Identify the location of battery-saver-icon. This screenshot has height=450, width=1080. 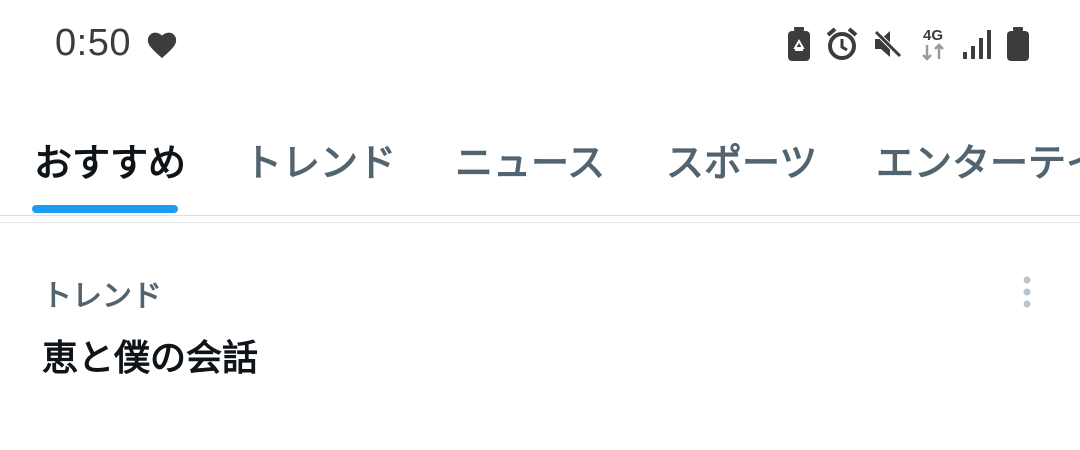
(799, 44).